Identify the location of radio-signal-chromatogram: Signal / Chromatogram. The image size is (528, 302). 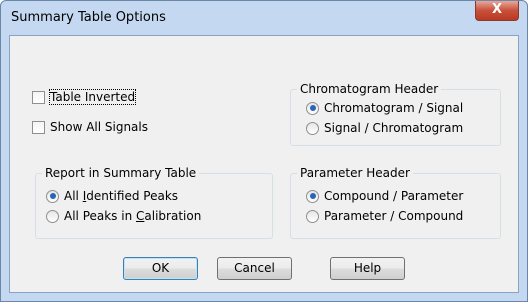
(384, 128).